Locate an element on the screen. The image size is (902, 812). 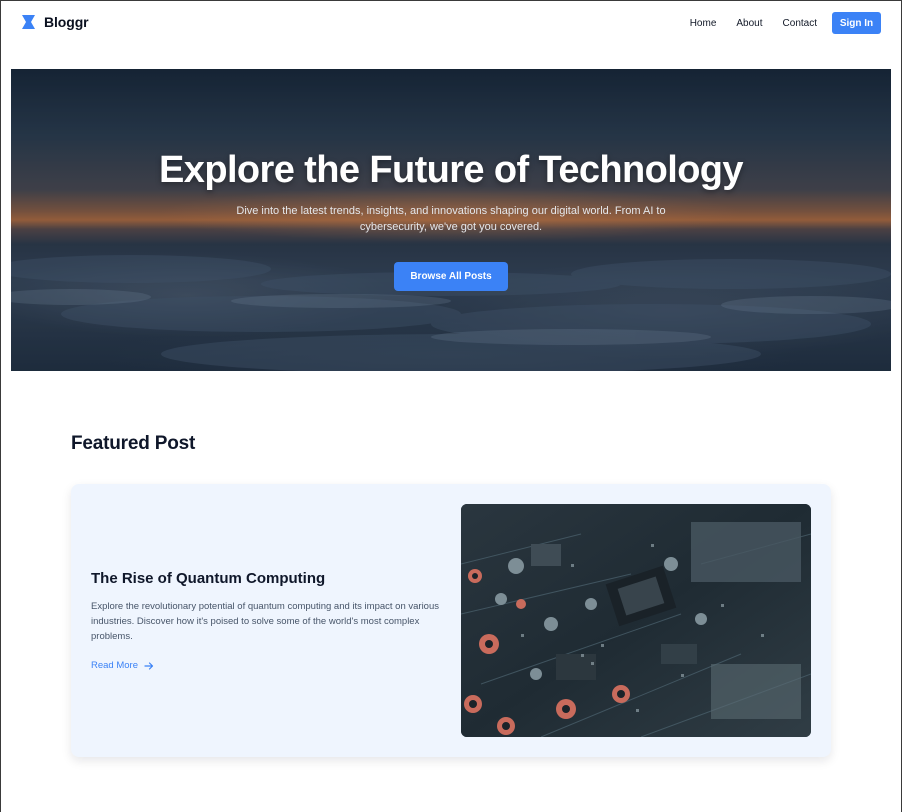
browse-all-posts-button: Browse All Posts is located at coordinates (451, 276).